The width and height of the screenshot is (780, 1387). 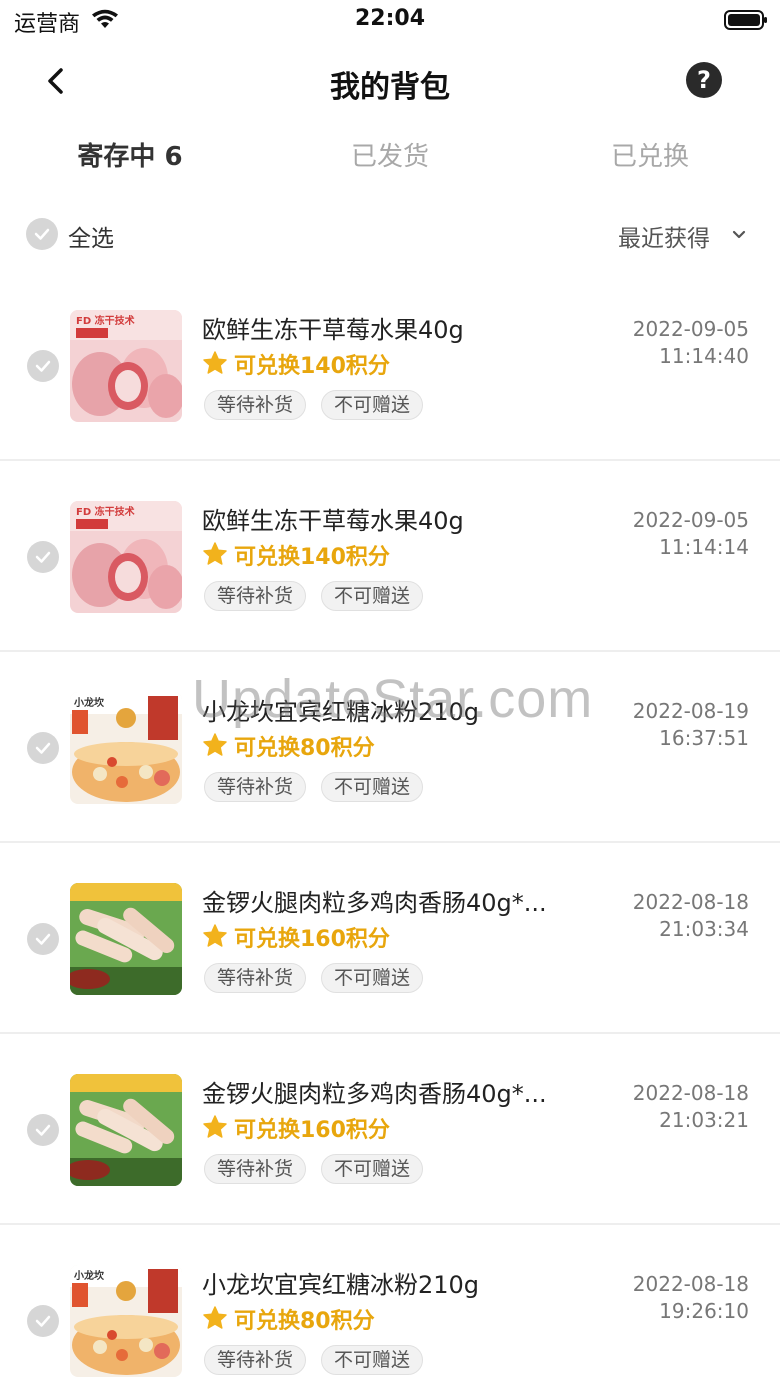 What do you see at coordinates (91, 236) in the screenshot?
I see `select-all-label: 全选` at bounding box center [91, 236].